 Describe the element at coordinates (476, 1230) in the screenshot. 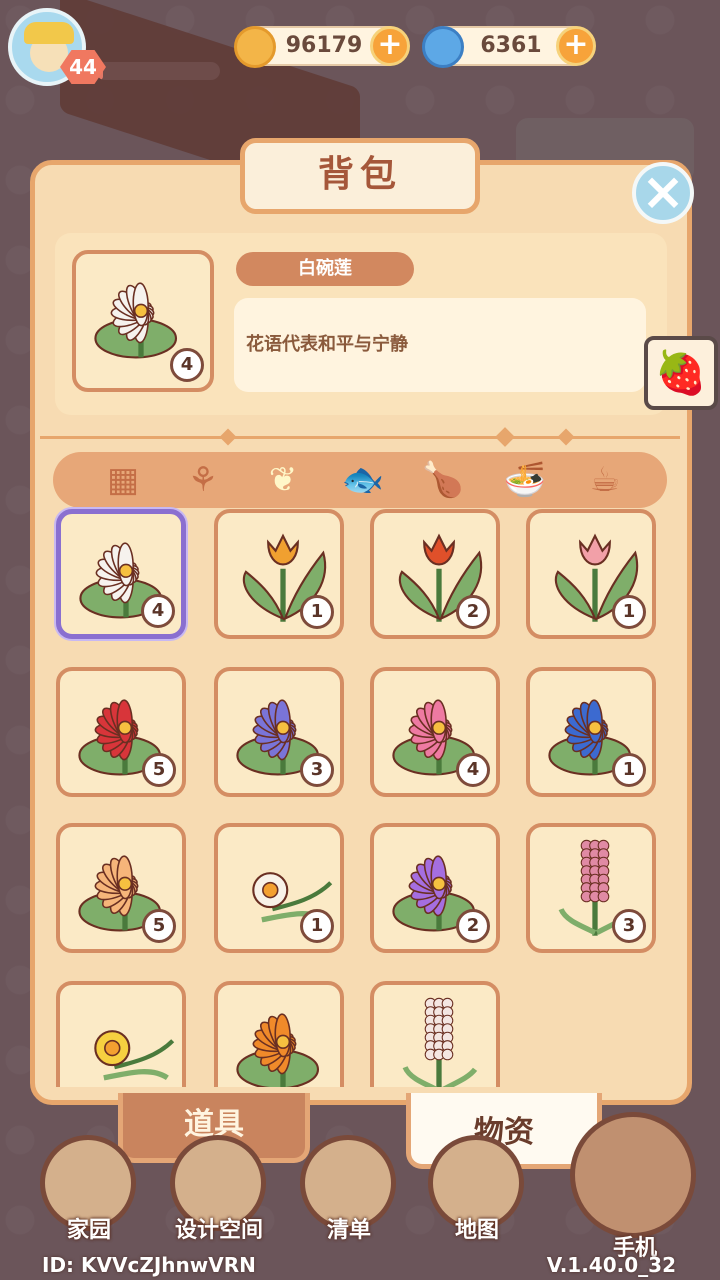

I see `nav-label-map: 地图` at that location.